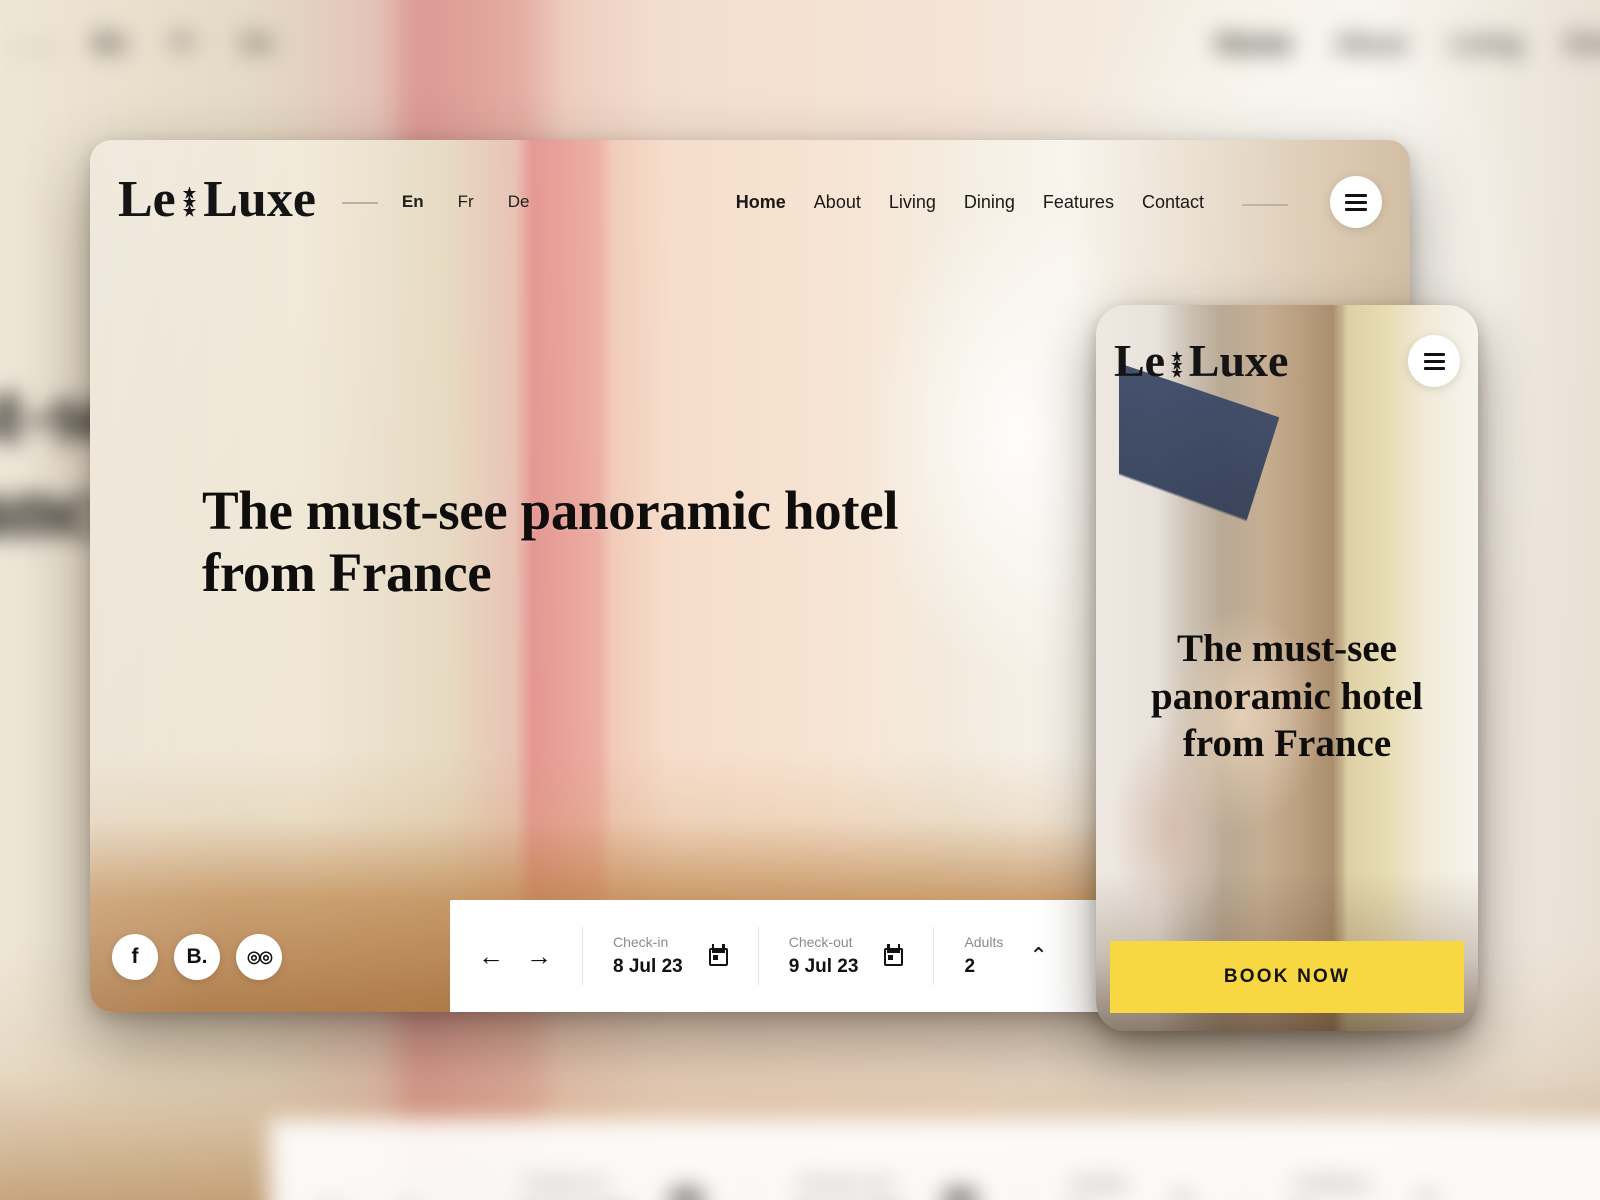 This screenshot has width=1600, height=1200. What do you see at coordinates (884, 1180) in the screenshot?
I see `background-field-checkout: Check-out 9 Jul 23` at bounding box center [884, 1180].